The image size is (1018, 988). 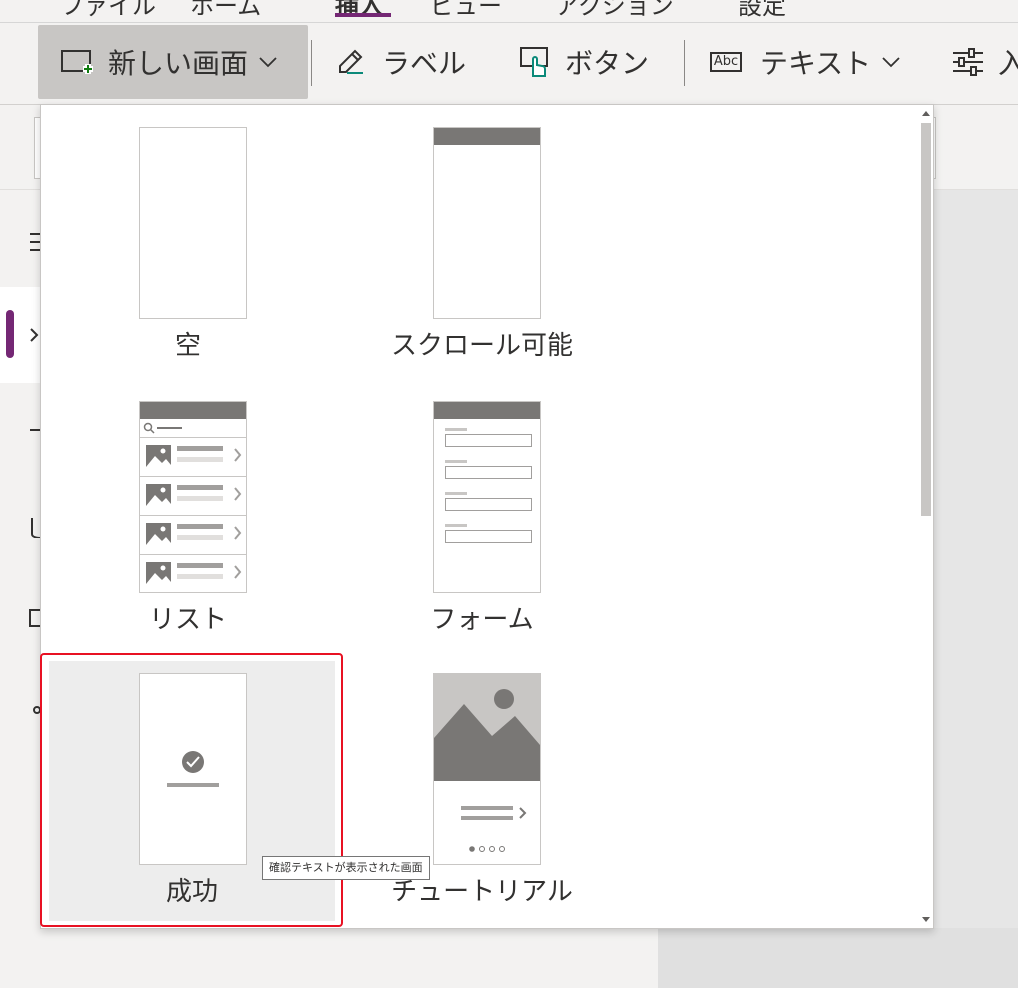 I want to click on thumbnail-header-bar, so click(x=487, y=136).